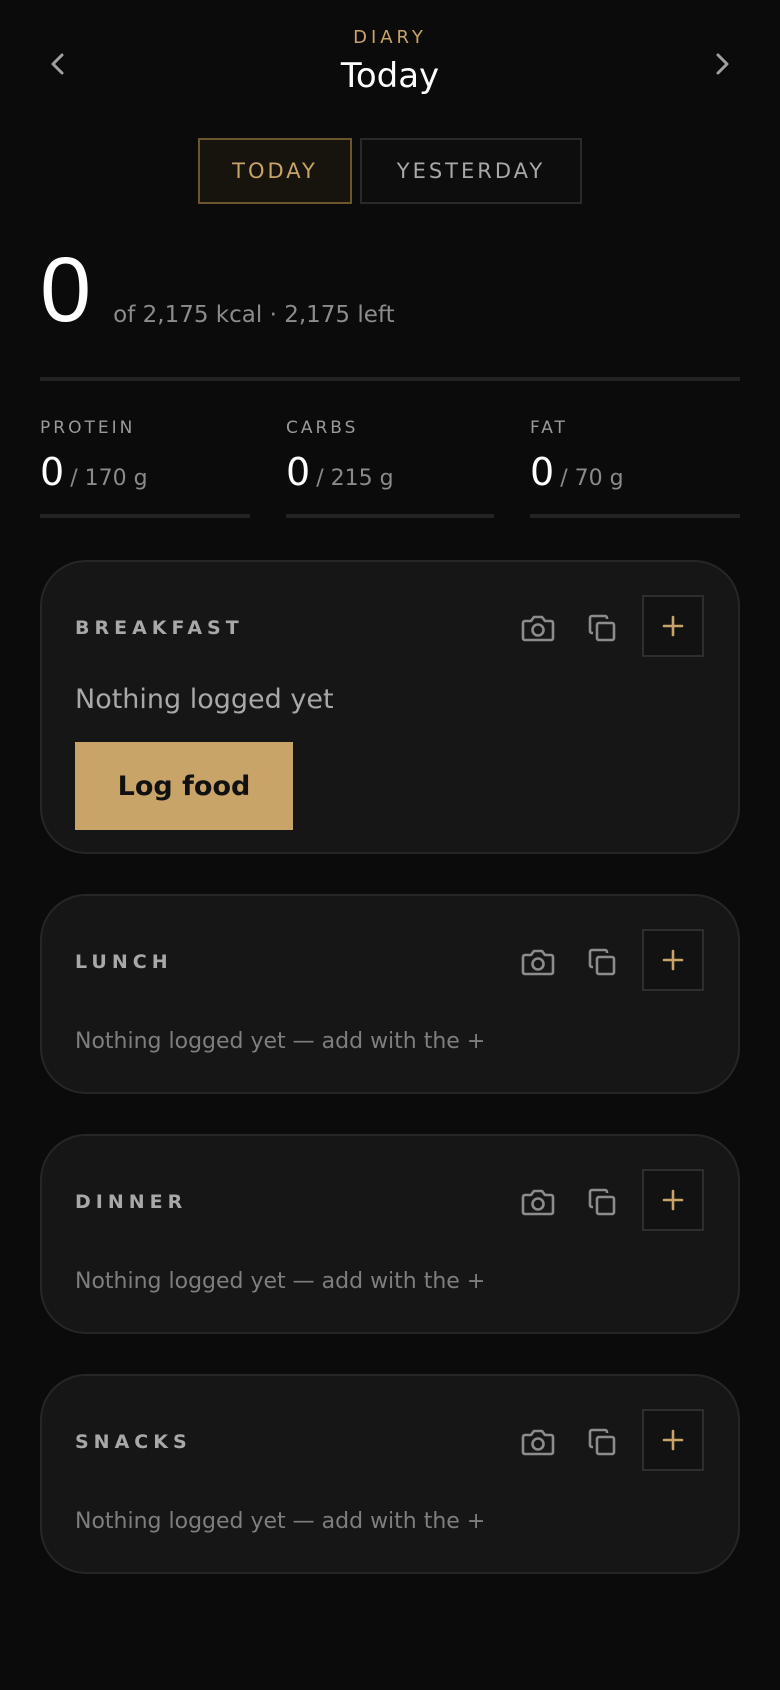  I want to click on page-title: Today, so click(390, 76).